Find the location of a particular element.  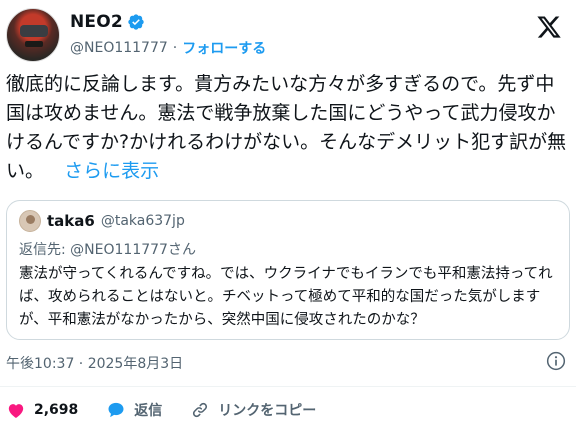

show-more-link: さらに表示 is located at coordinates (111, 171).